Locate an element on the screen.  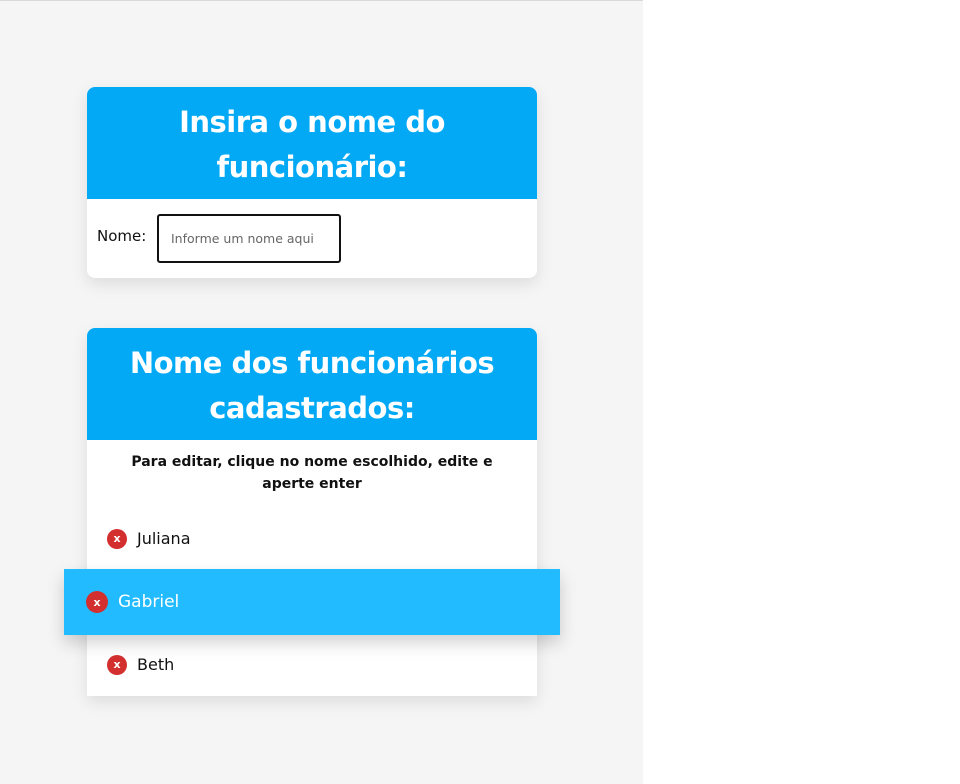
name-input is located at coordinates (249, 238).